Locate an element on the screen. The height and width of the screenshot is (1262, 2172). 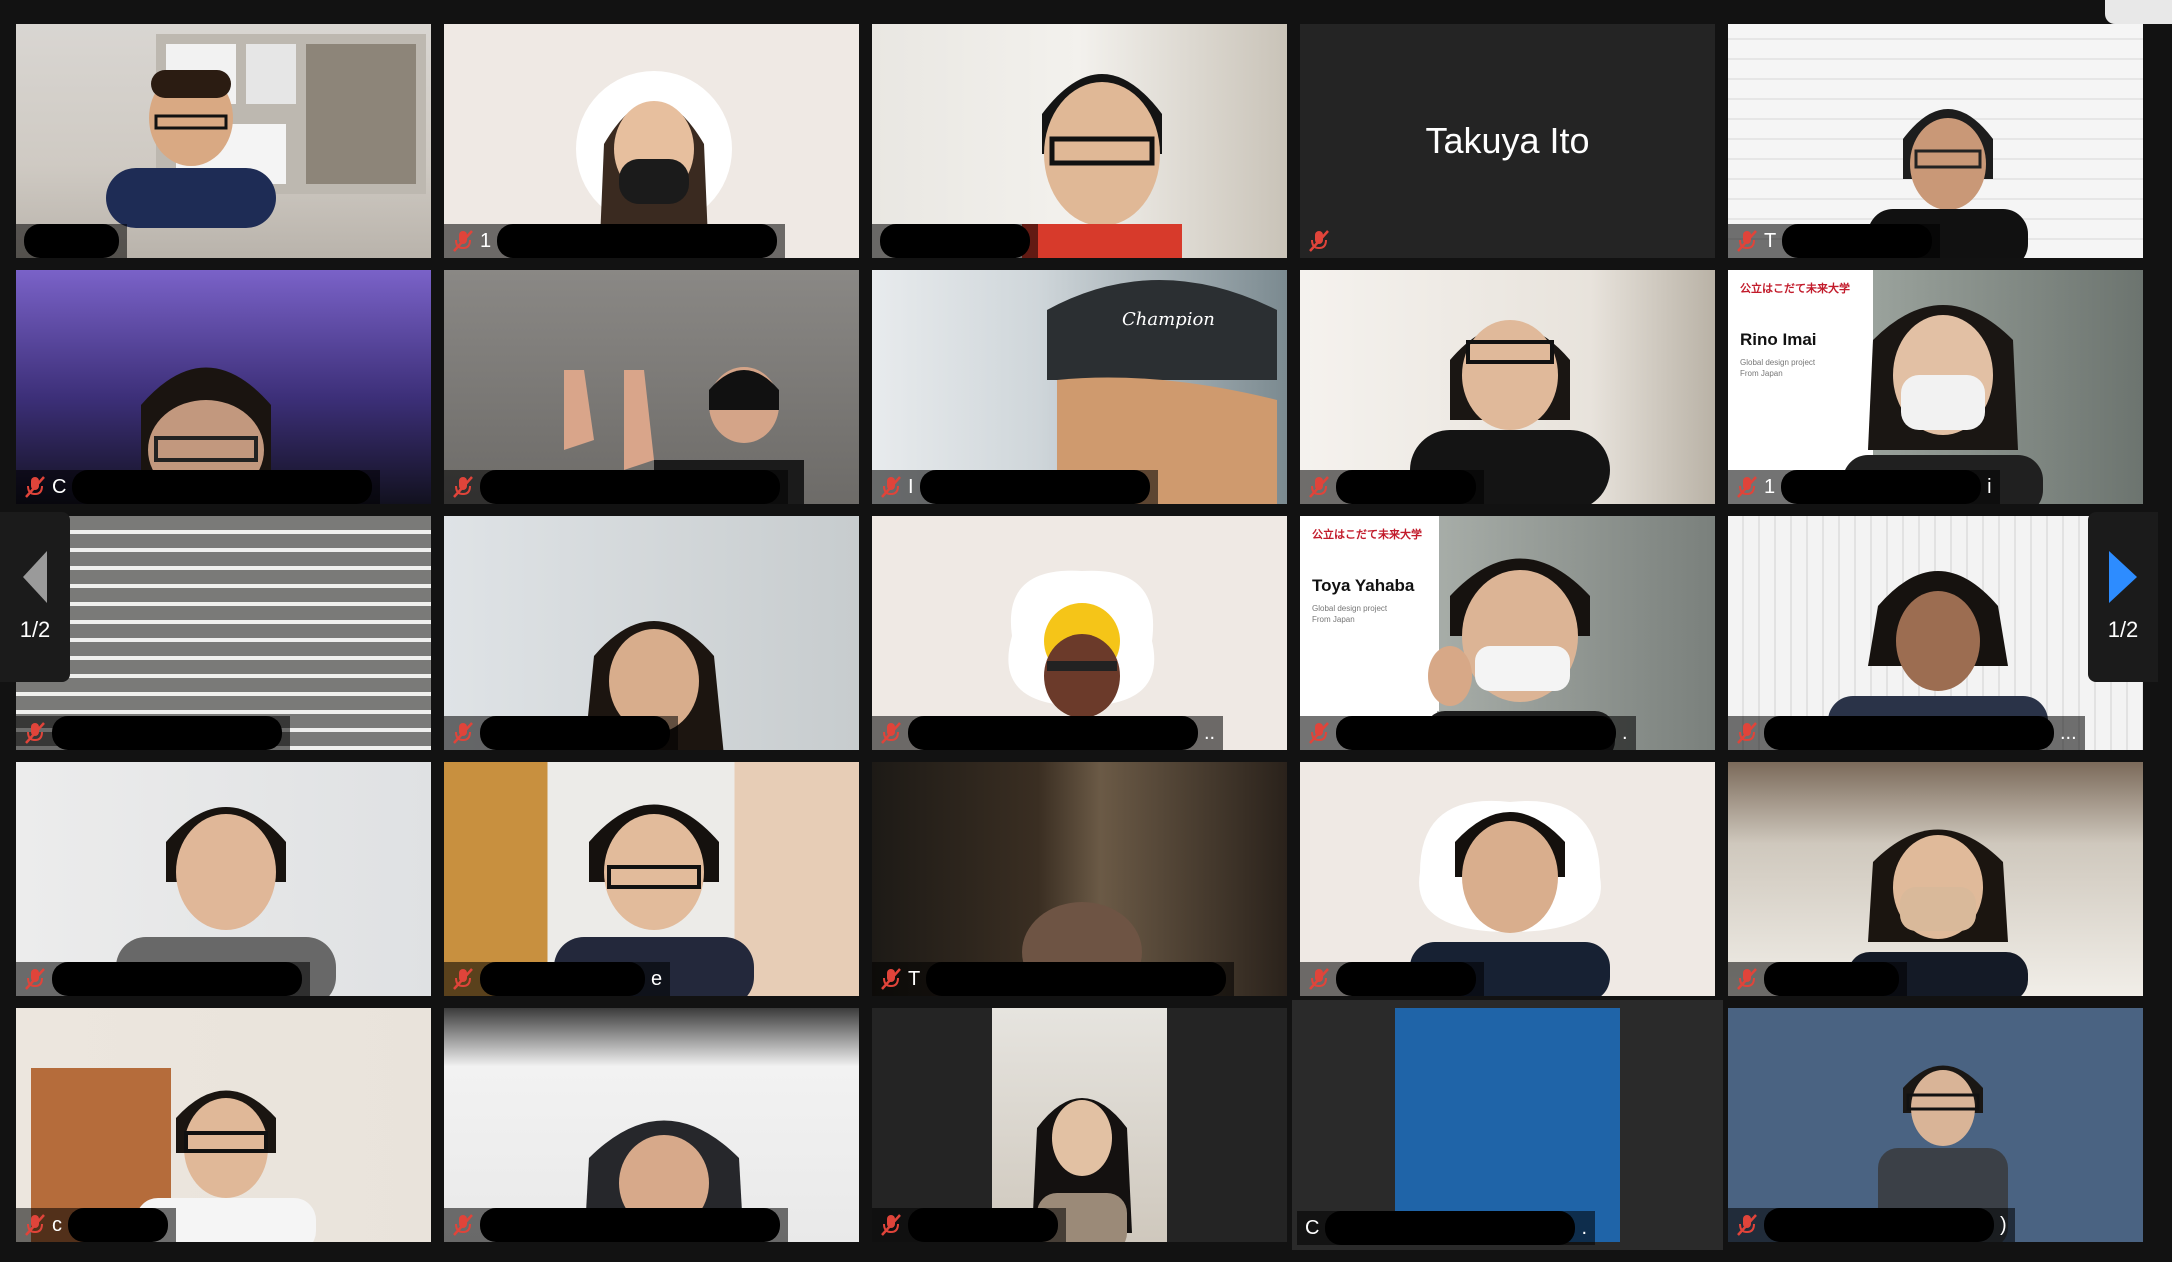
participant-tile-active-speaker: C. is located at coordinates (1507, 1125).